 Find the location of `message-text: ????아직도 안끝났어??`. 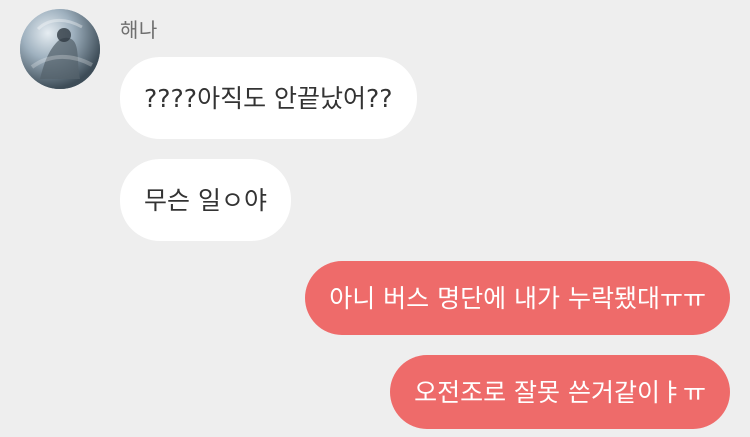

message-text: ????아직도 안끝났어?? is located at coordinates (268, 98).